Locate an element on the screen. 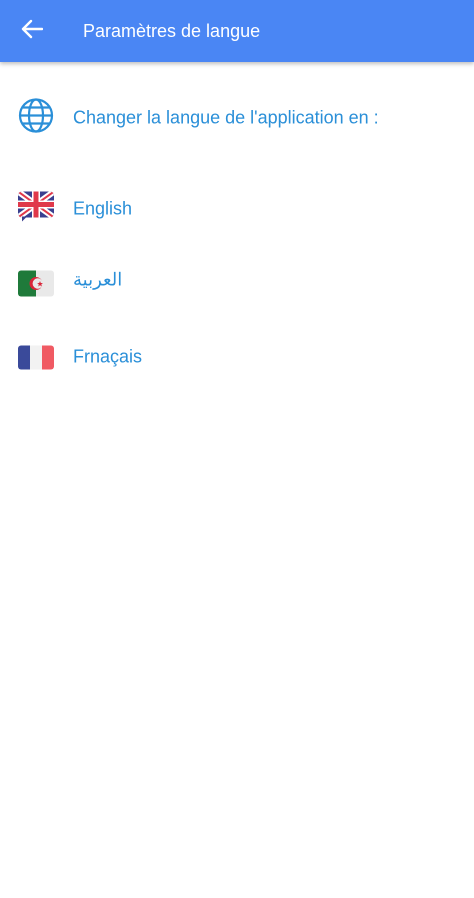 This screenshot has height=898, width=474. globe-icon is located at coordinates (36, 118).